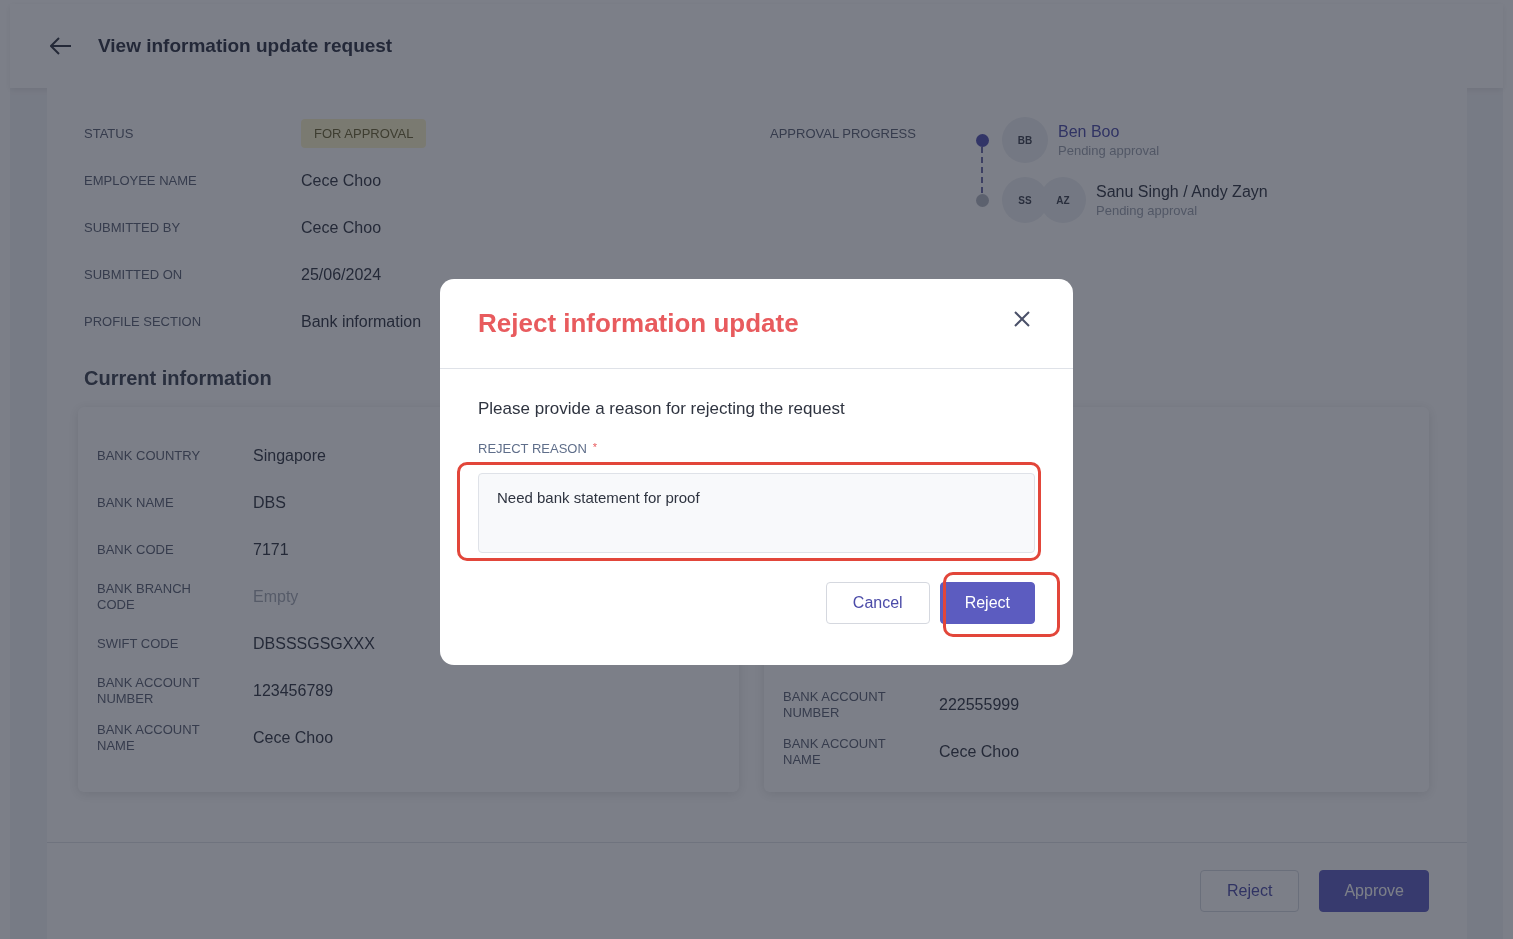 Image resolution: width=1513 pixels, height=939 pixels. What do you see at coordinates (979, 704) in the screenshot?
I see `field-value: 222555999` at bounding box center [979, 704].